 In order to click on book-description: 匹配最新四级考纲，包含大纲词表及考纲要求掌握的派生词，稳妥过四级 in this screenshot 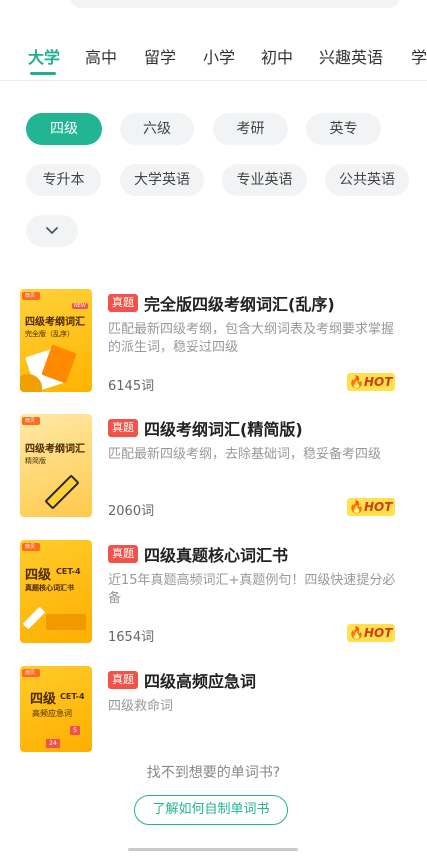, I will do `click(251, 338)`.